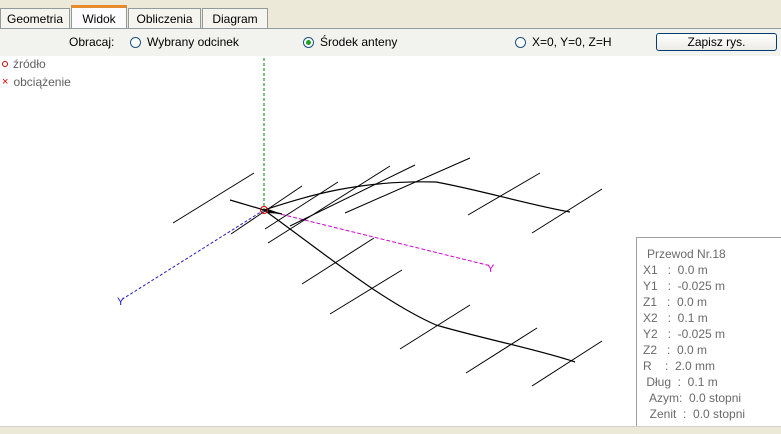 This screenshot has height=434, width=781. I want to click on wire-info-row: X2 : 0.1 m, so click(675, 318).